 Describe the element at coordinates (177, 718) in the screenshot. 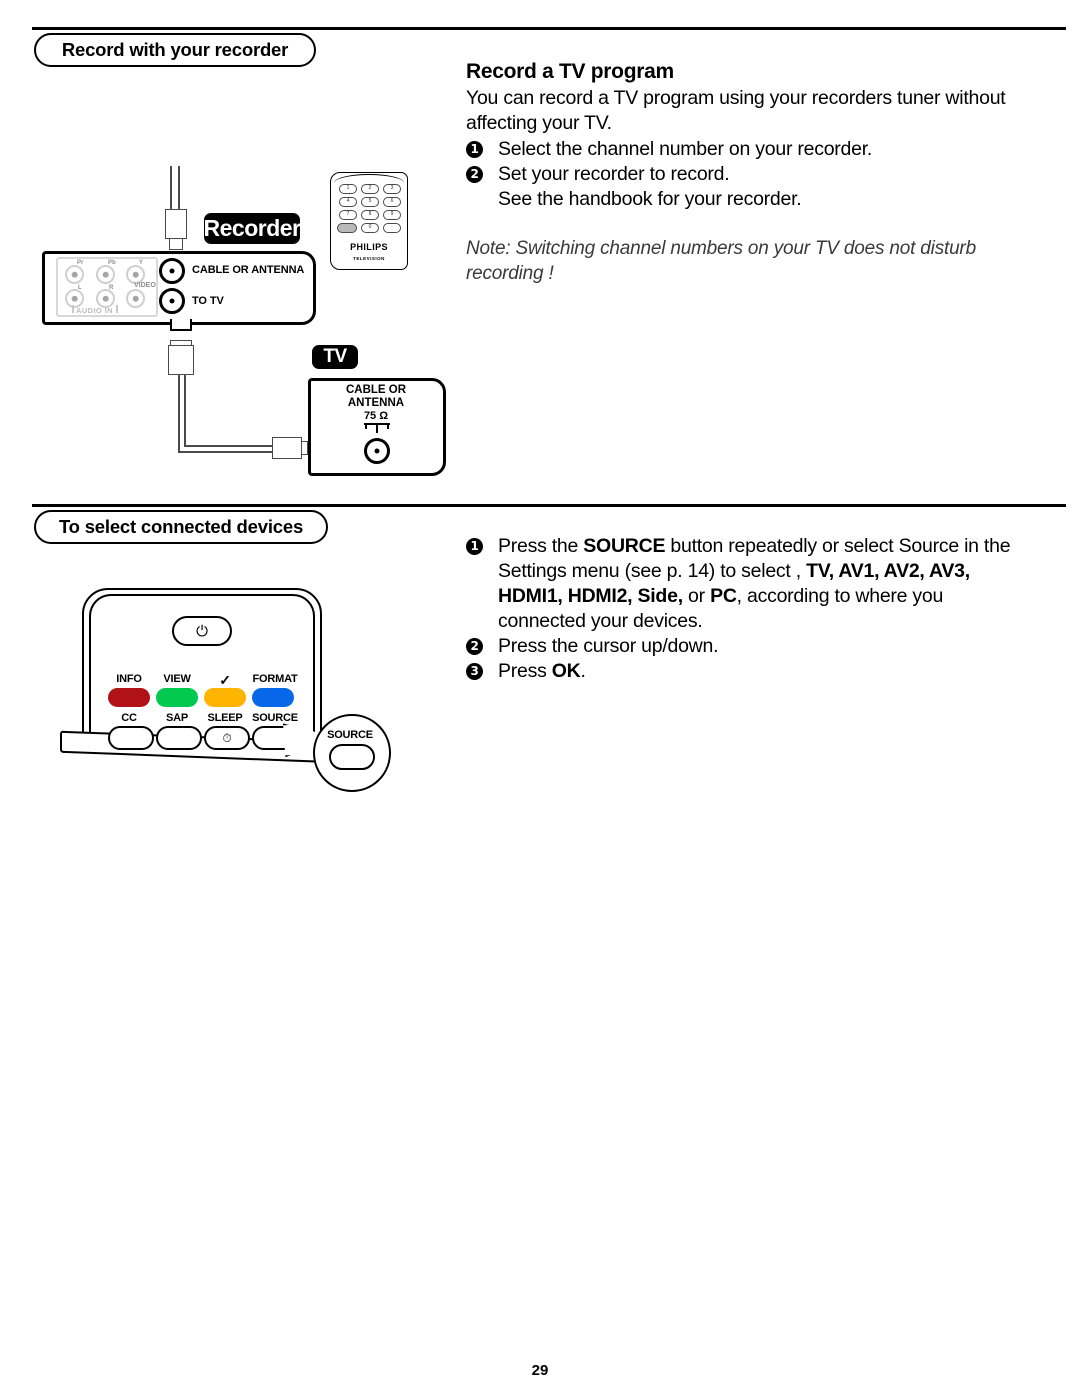

I see `button-label-sap: SAP` at that location.